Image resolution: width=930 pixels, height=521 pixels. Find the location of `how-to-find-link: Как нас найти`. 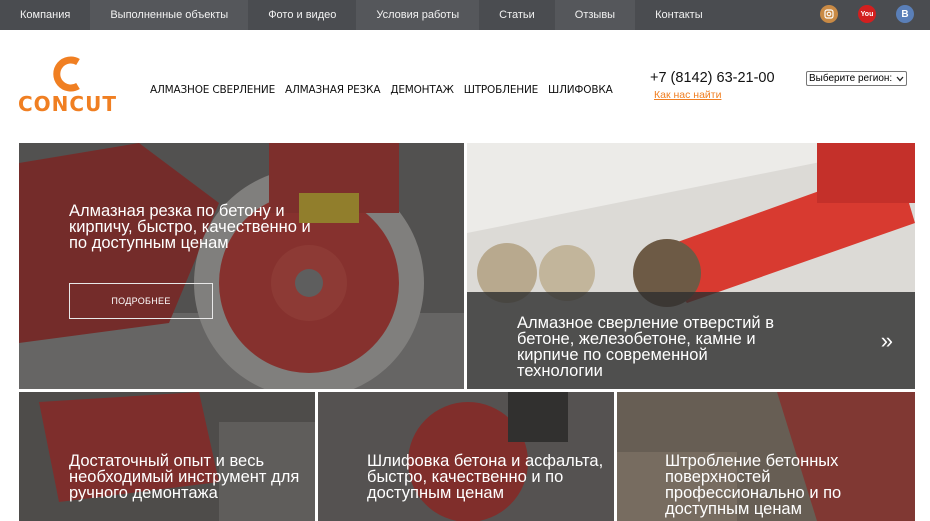

how-to-find-link: Как нас найти is located at coordinates (687, 95).